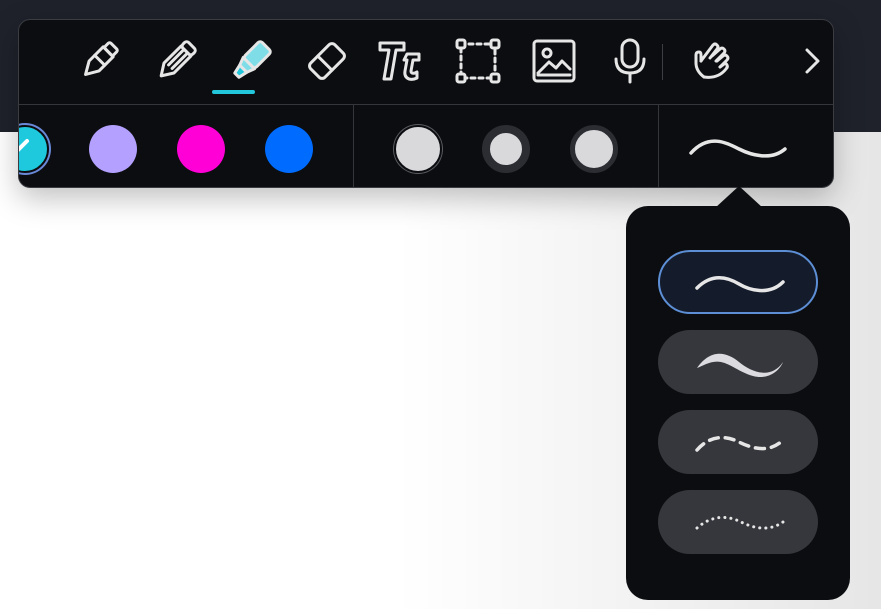  I want to click on audio-tool-button, so click(630, 61).